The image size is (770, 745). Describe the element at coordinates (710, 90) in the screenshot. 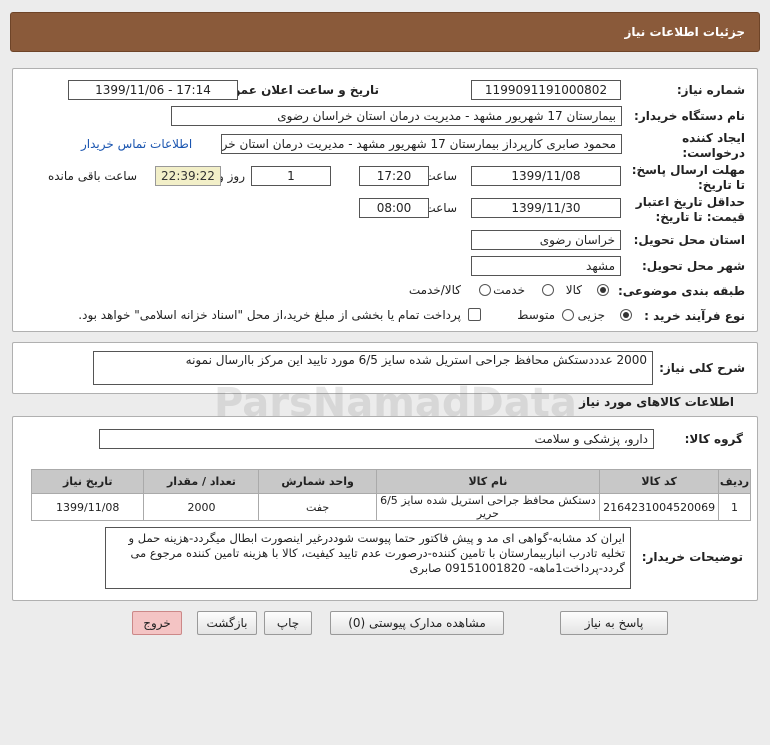

I see `need-number-label: شماره نیاز:` at that location.